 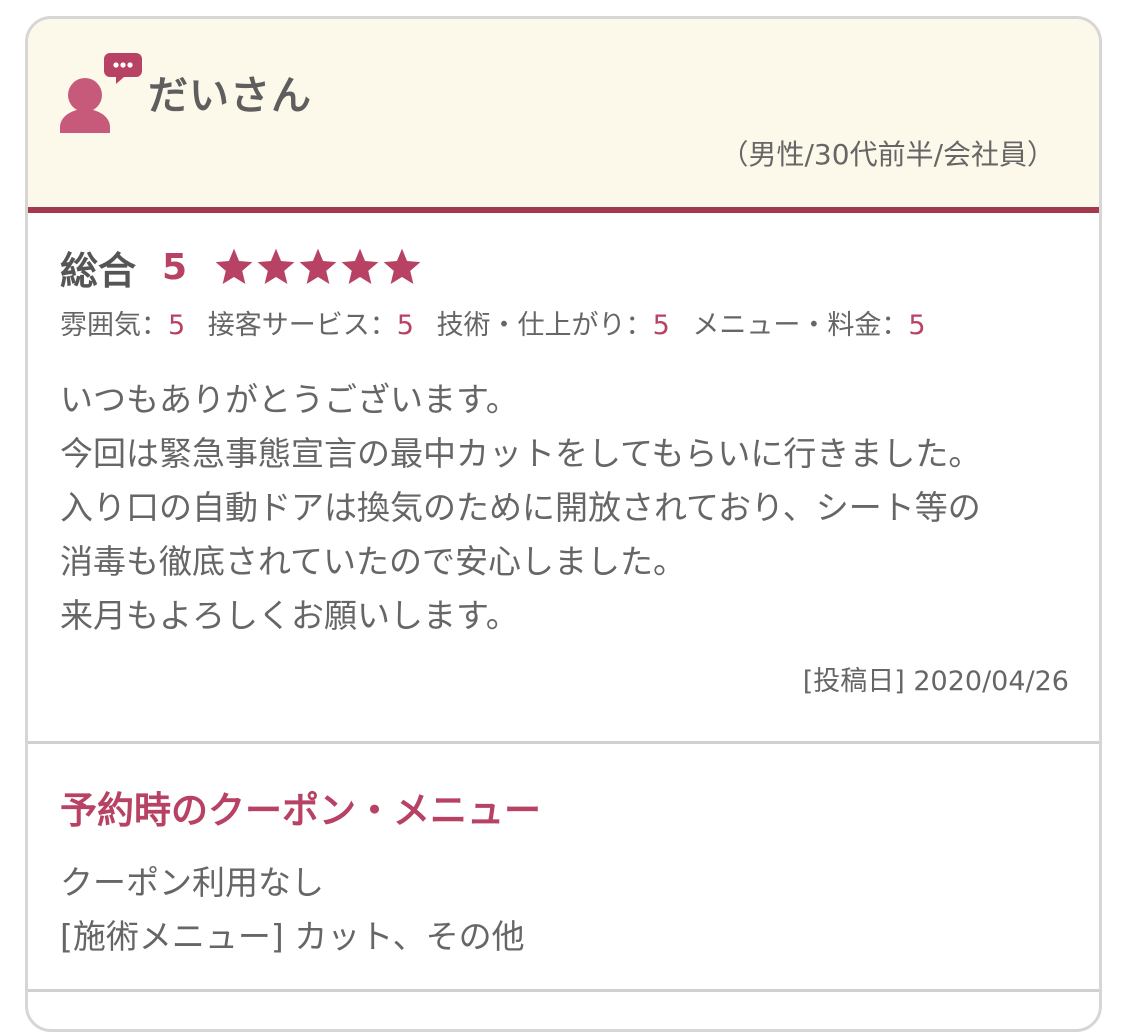 I want to click on treatment-menu: [施術メニュー] カット、その他, so click(x=292, y=936).